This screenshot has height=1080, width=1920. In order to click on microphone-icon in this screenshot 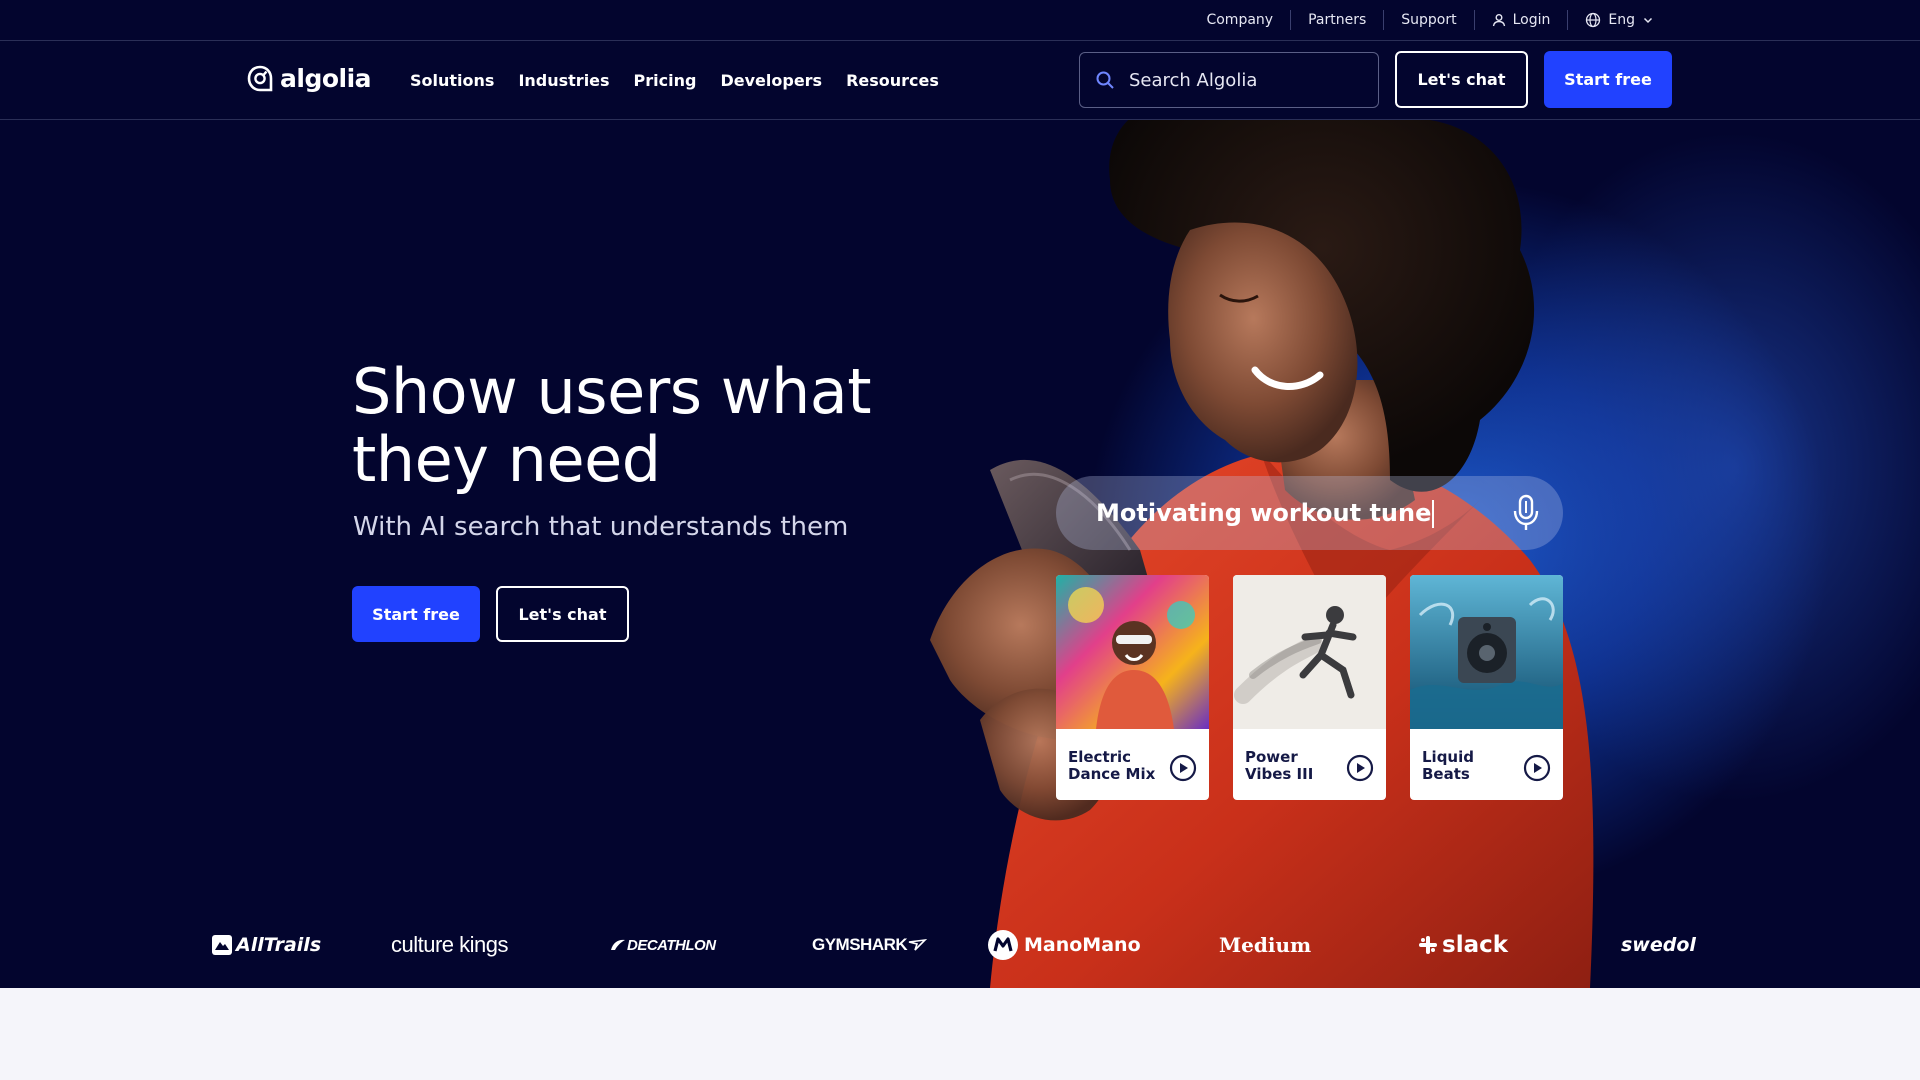, I will do `click(1526, 513)`.